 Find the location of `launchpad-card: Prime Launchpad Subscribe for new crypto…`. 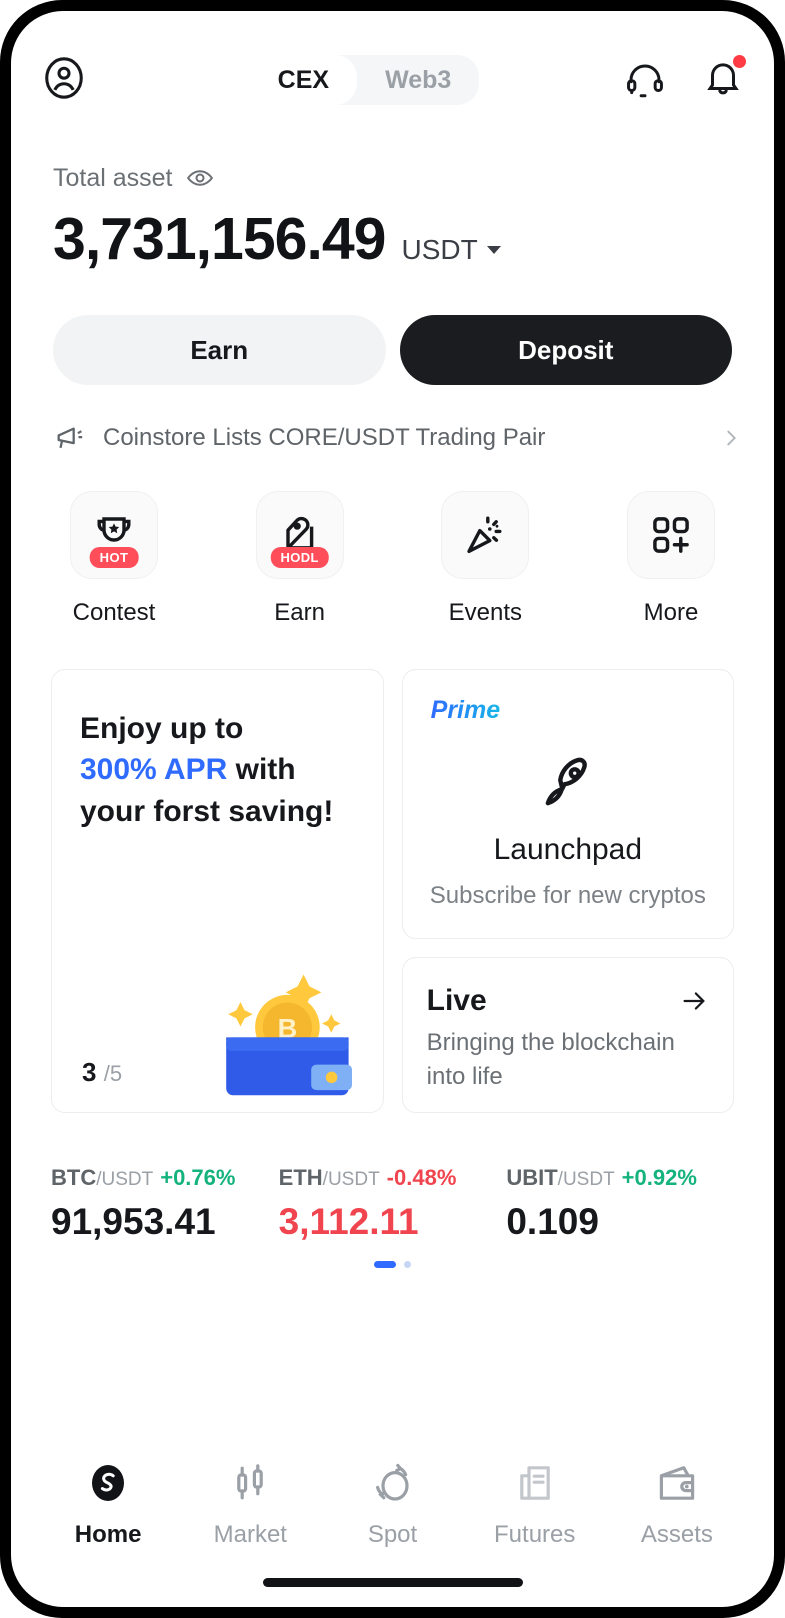

launchpad-card: Prime Launchpad Subscribe for new crypto… is located at coordinates (567, 804).